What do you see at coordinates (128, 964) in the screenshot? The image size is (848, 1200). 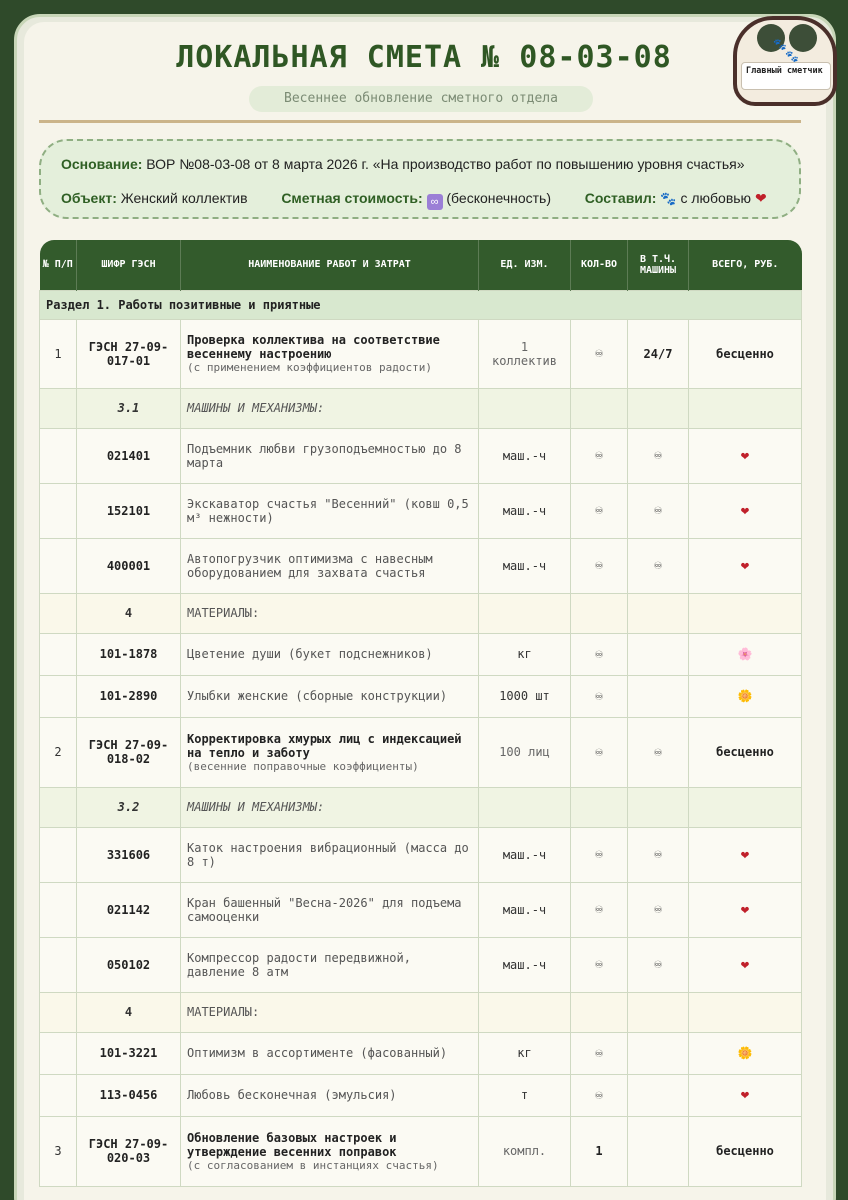 I see `cell-code: 050102` at bounding box center [128, 964].